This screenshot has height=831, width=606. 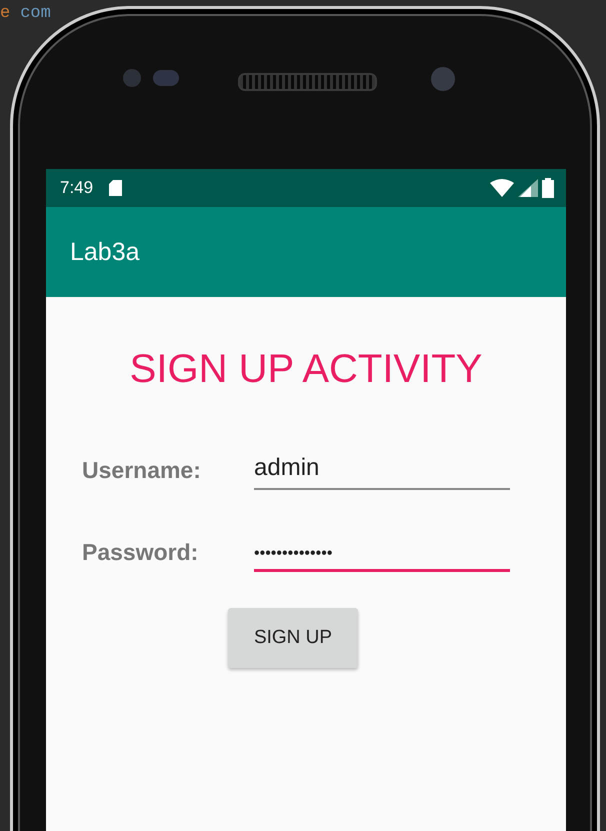 What do you see at coordinates (382, 472) in the screenshot?
I see `username-field: admin` at bounding box center [382, 472].